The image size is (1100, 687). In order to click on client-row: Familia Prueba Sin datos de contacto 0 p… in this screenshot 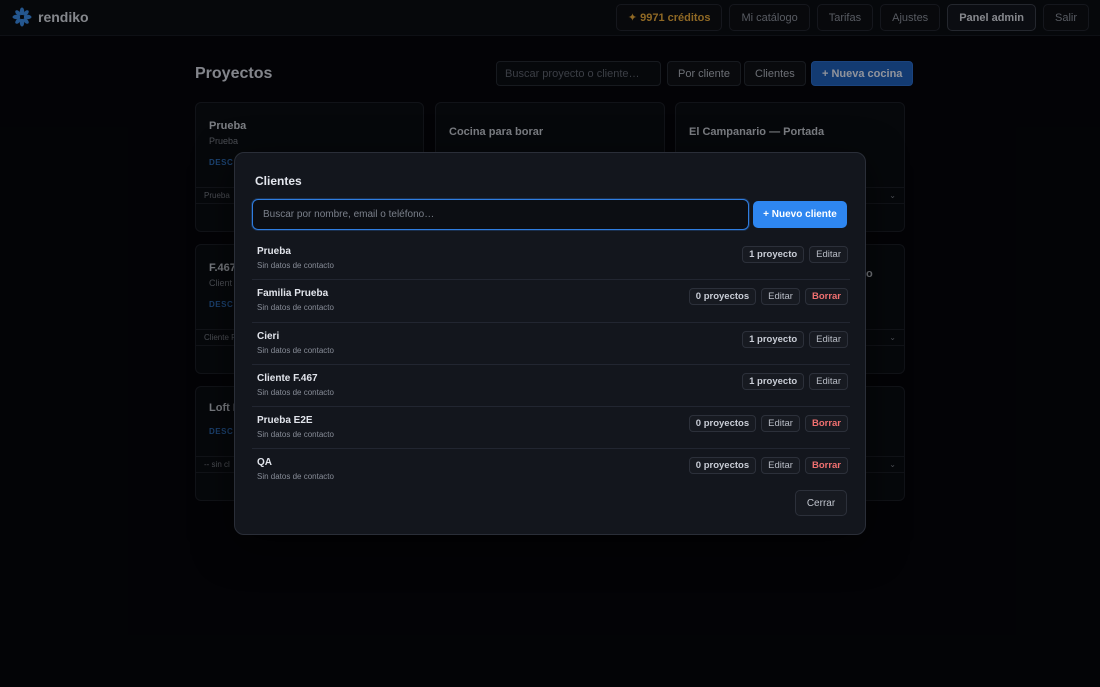, I will do `click(551, 301)`.